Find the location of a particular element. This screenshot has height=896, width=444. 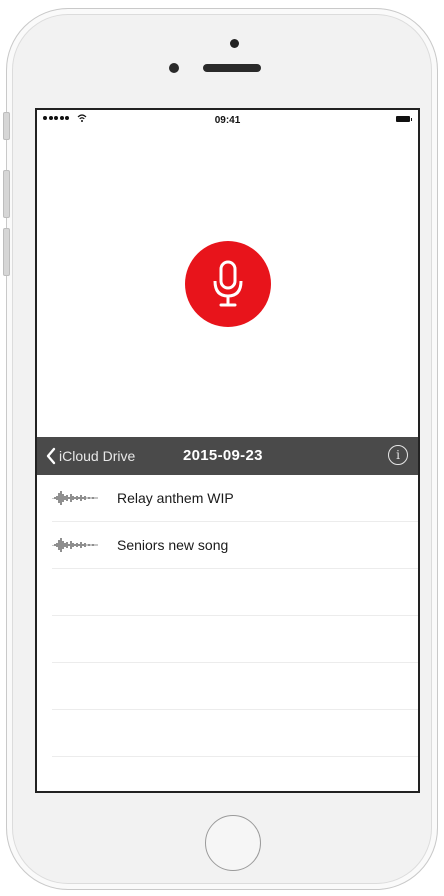

microphone-icon is located at coordinates (228, 283).